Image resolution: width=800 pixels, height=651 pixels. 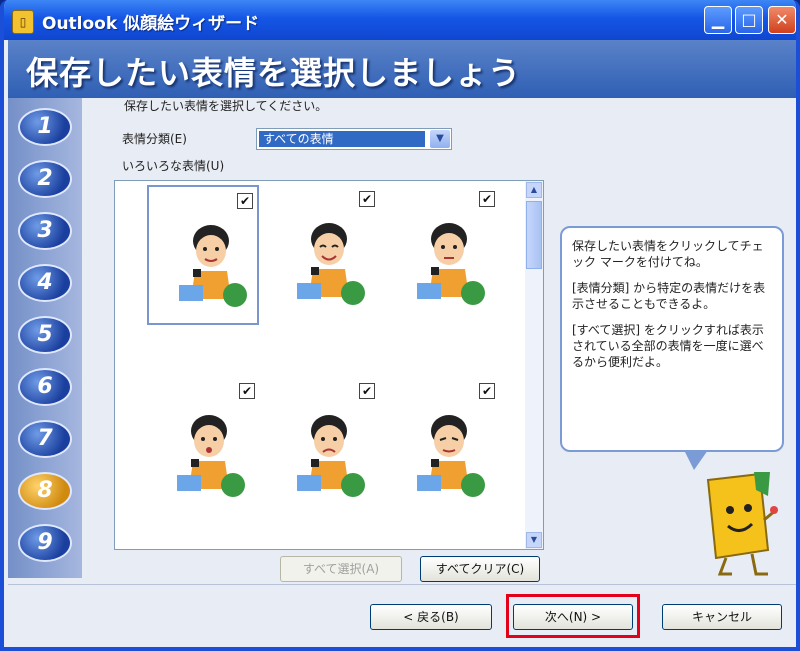 I want to click on title-bar: ▯ Outlook 似顔絵ウィザード ▁ □ ✕, so click(x=400, y=20).